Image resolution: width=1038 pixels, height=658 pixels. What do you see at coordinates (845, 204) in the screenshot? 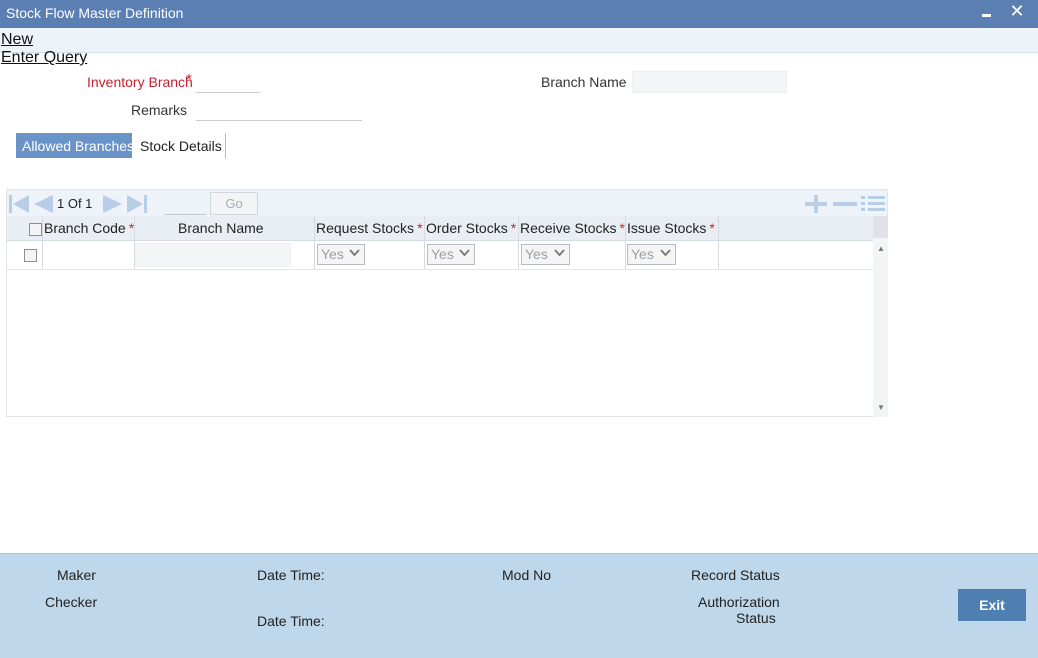
I see `delete-row-icon` at bounding box center [845, 204].